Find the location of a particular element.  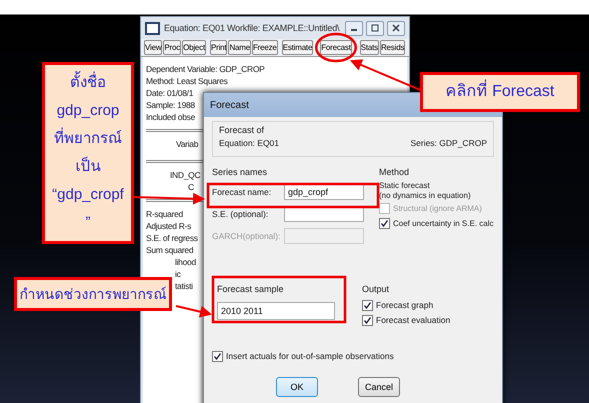

group-label: Method is located at coordinates (394, 172).